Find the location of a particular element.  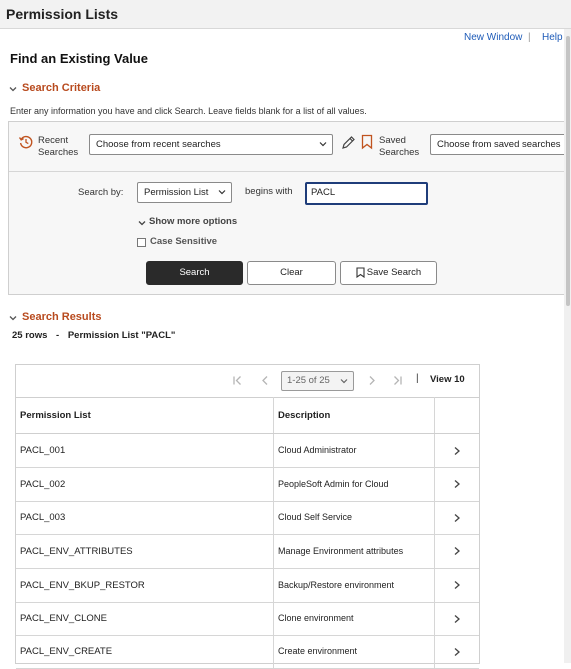

page-title: Find an Existing Value is located at coordinates (79, 58).